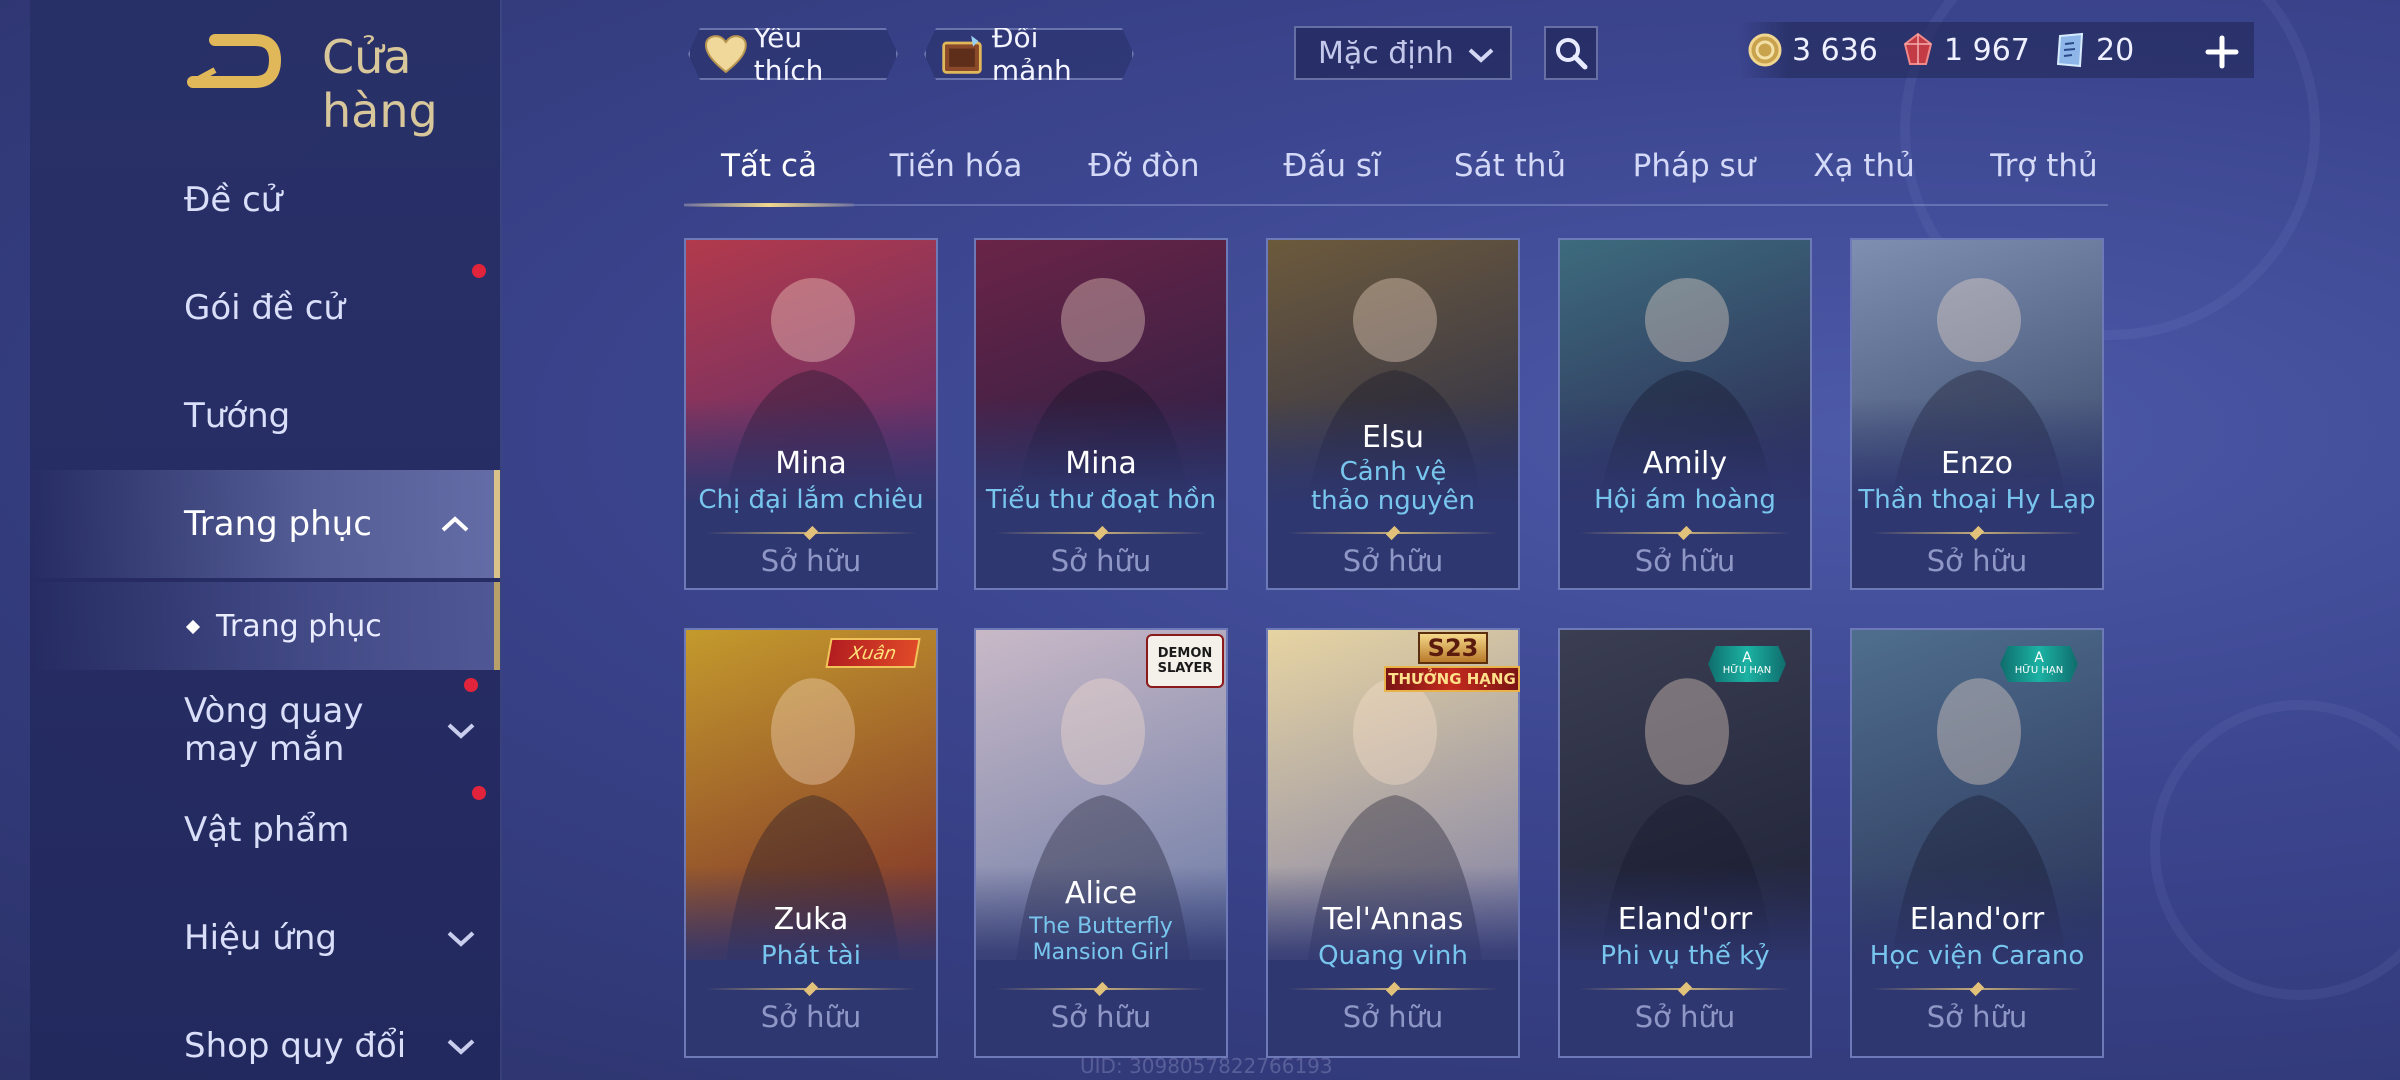  I want to click on add-currency-button, so click(2222, 52).